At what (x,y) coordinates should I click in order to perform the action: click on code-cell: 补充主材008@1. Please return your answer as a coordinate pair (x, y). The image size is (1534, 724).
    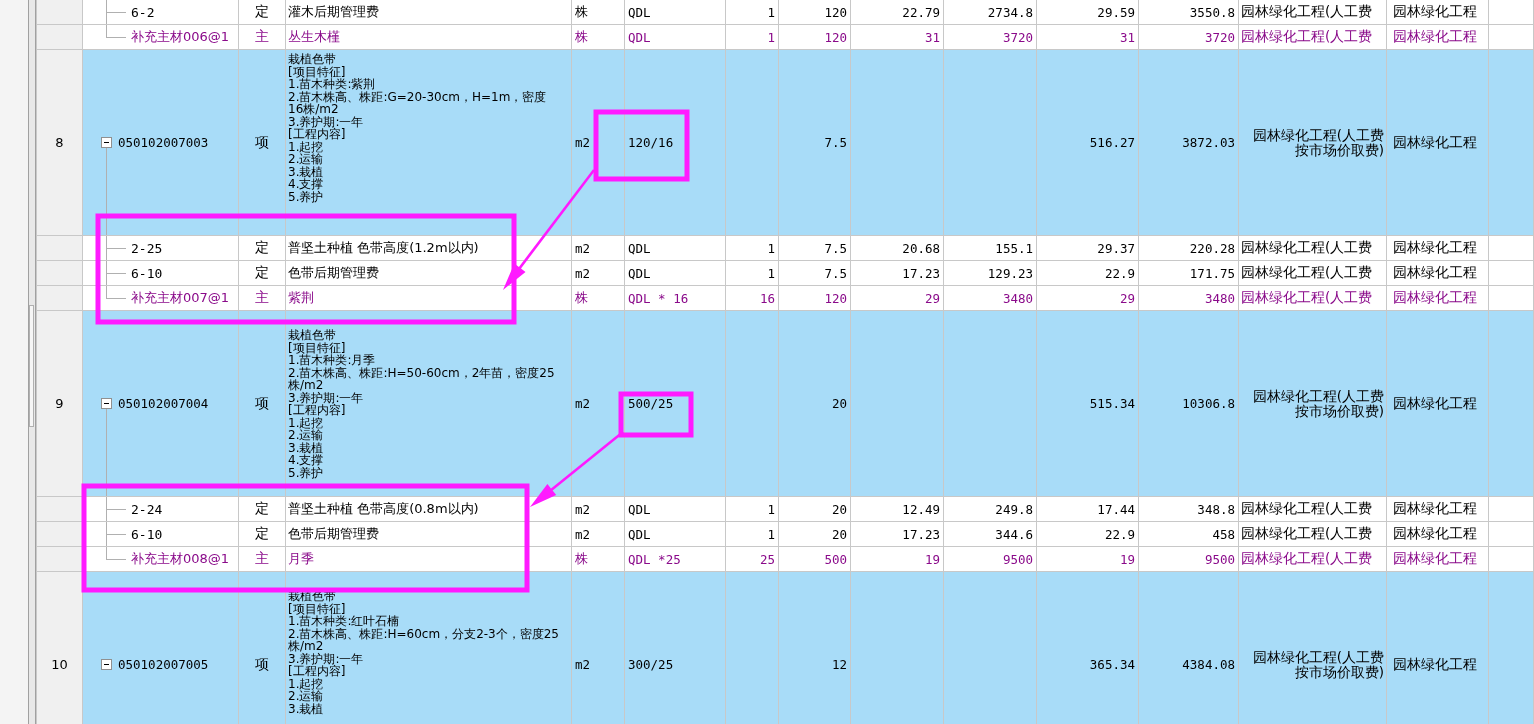
    Looking at the image, I should click on (180, 559).